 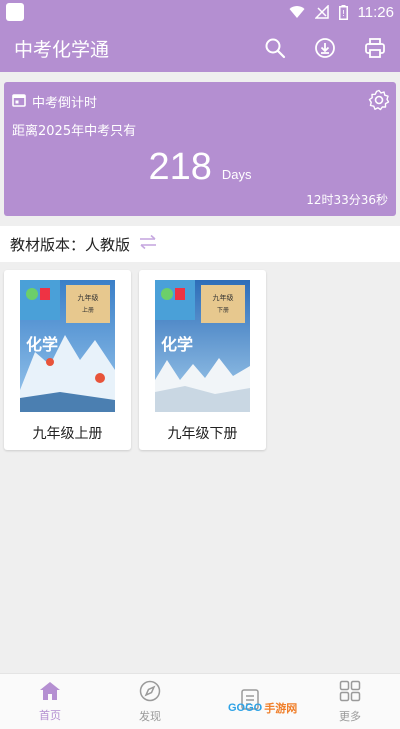 I want to click on nav-discover-label: 发现, so click(x=150, y=716).